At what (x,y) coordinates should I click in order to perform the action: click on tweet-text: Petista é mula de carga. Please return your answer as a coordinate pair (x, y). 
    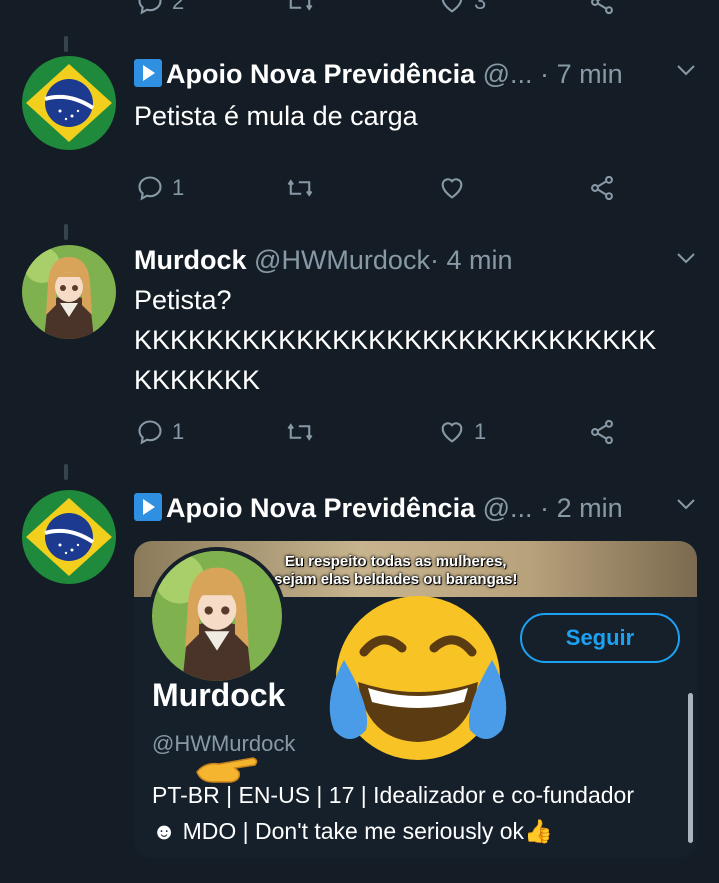
    Looking at the image, I should click on (276, 116).